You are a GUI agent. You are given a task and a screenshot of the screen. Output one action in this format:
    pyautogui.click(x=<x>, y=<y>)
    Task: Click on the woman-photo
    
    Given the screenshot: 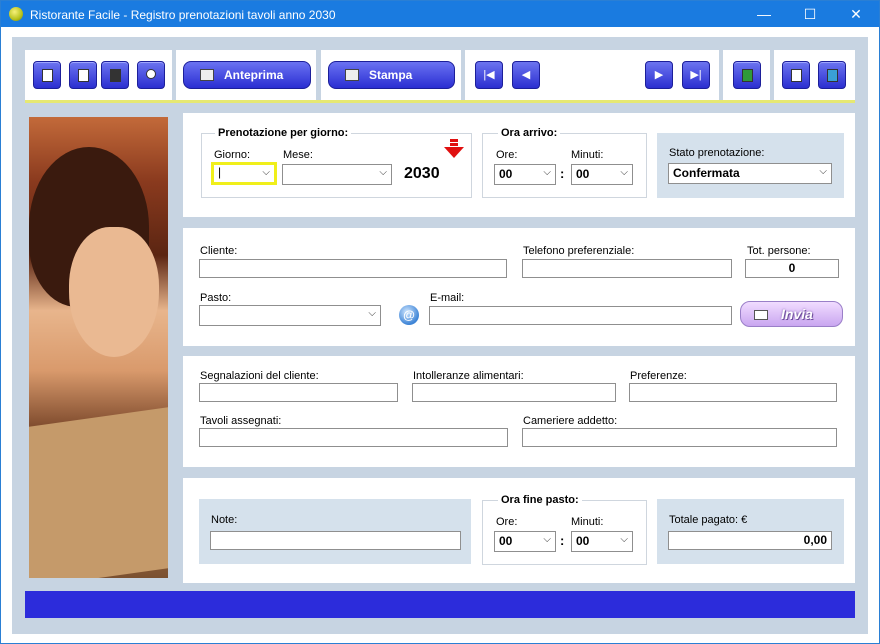 What is the action you would take?
    pyautogui.click(x=98, y=347)
    